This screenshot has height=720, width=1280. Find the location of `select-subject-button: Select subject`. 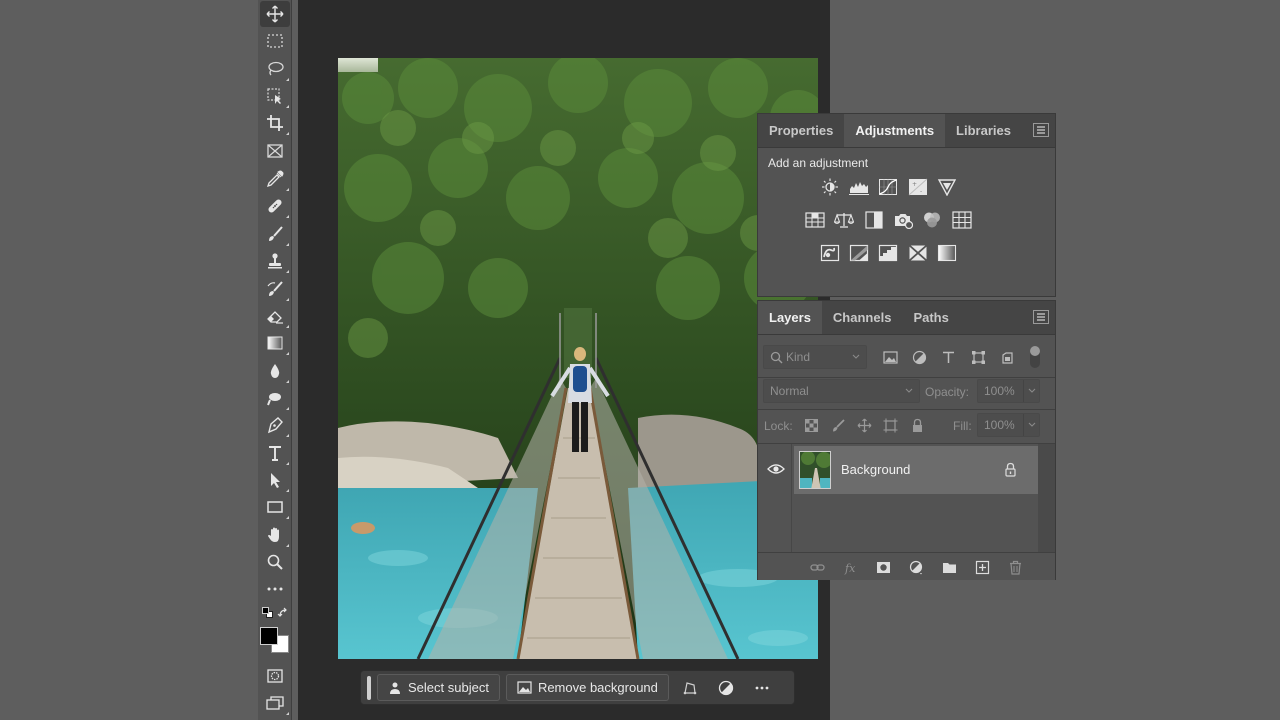

select-subject-button: Select subject is located at coordinates (438, 687).